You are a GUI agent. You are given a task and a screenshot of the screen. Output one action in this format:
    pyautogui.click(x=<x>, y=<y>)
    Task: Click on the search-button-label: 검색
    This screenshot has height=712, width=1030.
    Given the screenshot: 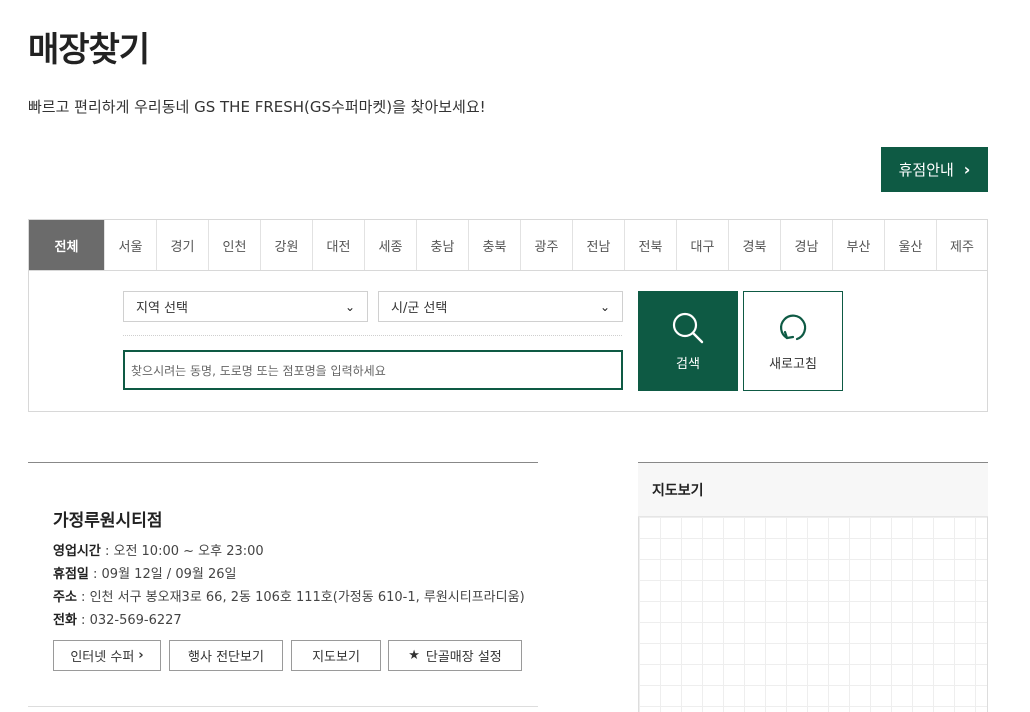 What is the action you would take?
    pyautogui.click(x=688, y=364)
    